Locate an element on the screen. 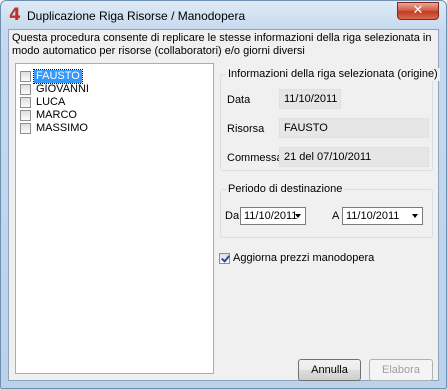  window-title: Duplicazione Riga Risorse / Manodopera is located at coordinates (136, 16).